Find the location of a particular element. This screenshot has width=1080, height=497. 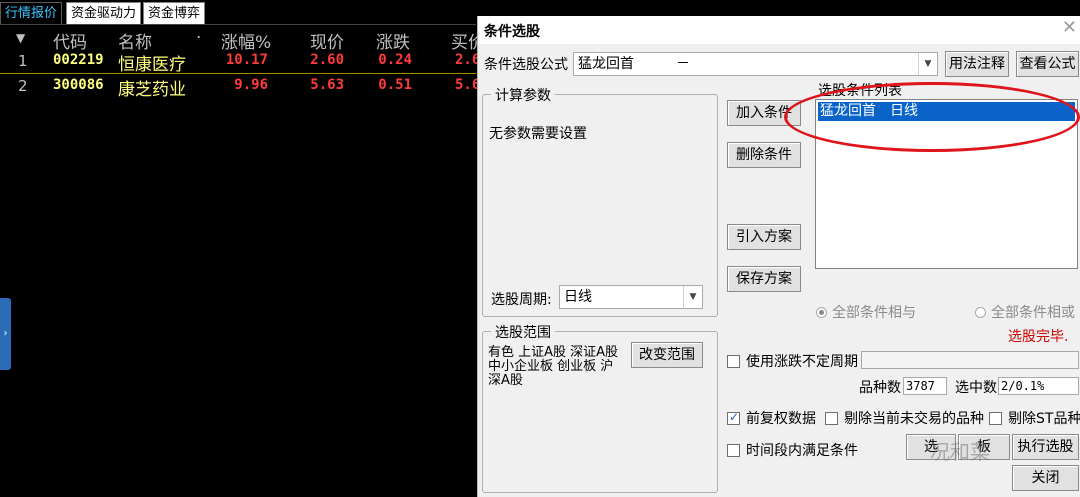

range-group: 选股范围 有色 上证A股 深证A股 中小企业板 创业板 沪深A股 改变范围 is located at coordinates (600, 407).